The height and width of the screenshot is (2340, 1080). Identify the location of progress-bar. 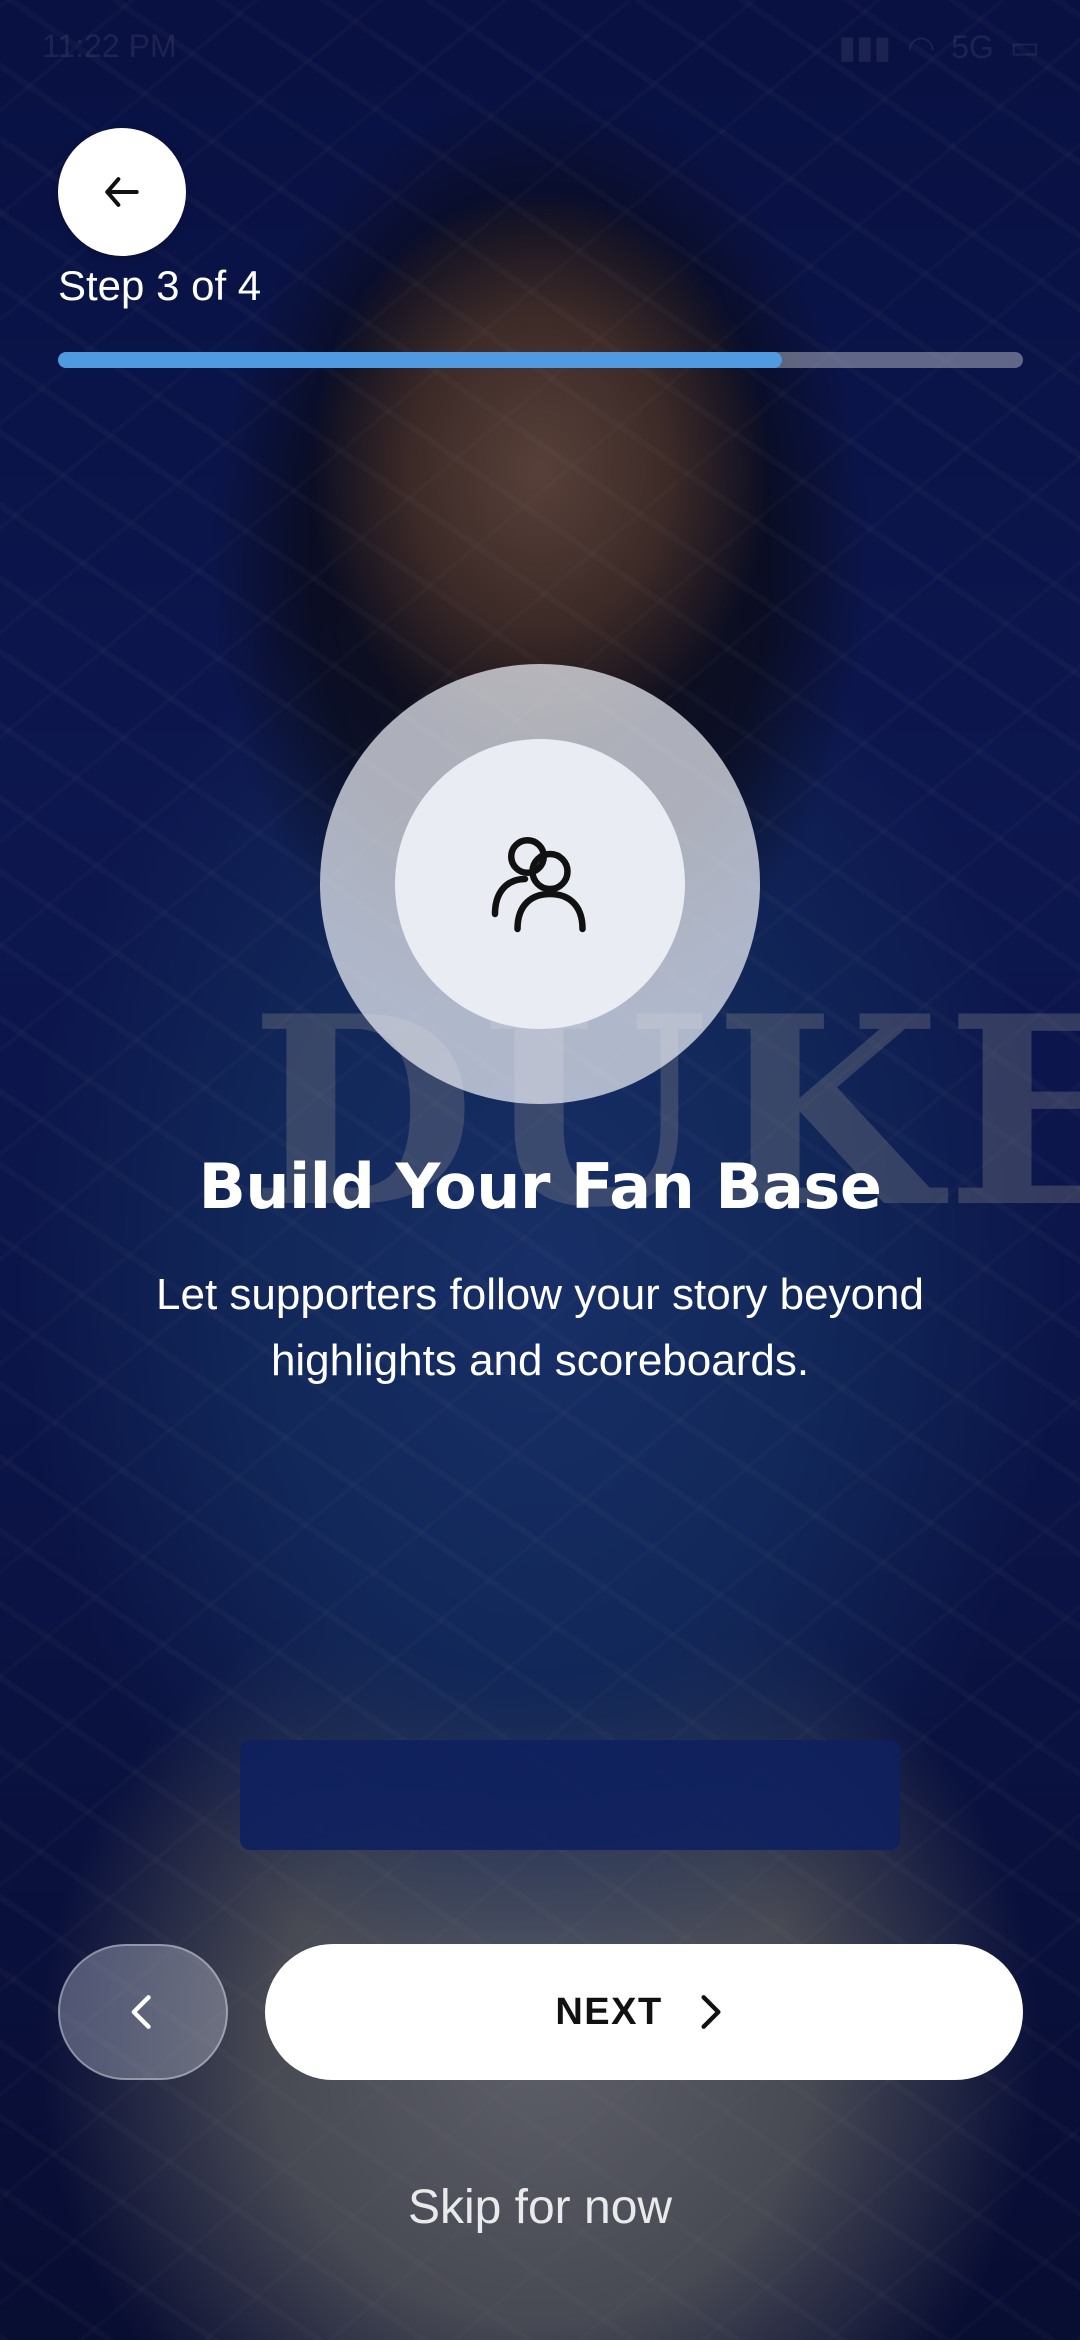
(540, 360).